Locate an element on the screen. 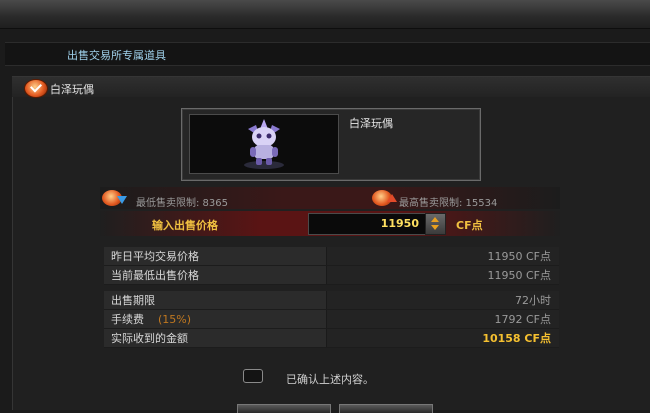 The width and height of the screenshot is (650, 413). price-input-value: 11950 is located at coordinates (364, 223).